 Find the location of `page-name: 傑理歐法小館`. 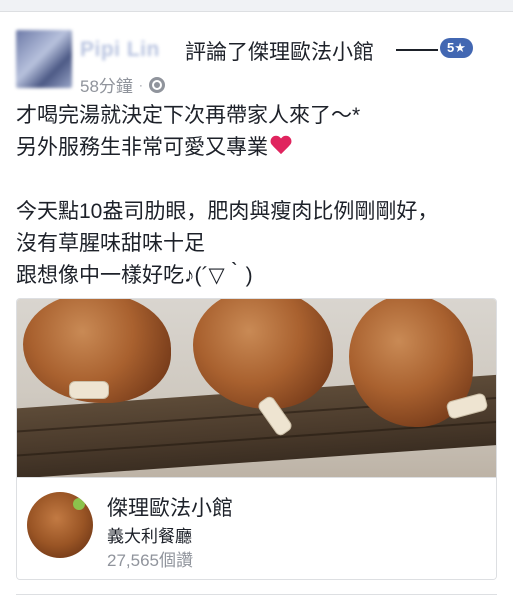

page-name: 傑理歐法小館 is located at coordinates (170, 507).